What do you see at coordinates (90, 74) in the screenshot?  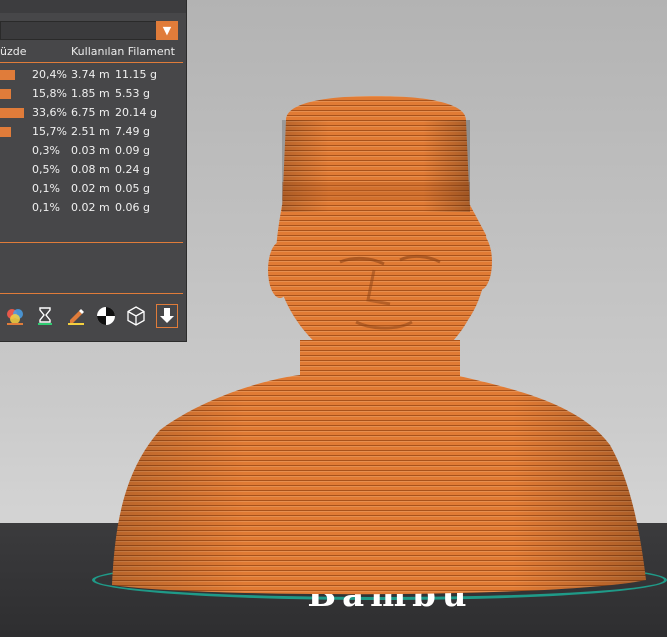 I see `row-length: 3.74 m` at bounding box center [90, 74].